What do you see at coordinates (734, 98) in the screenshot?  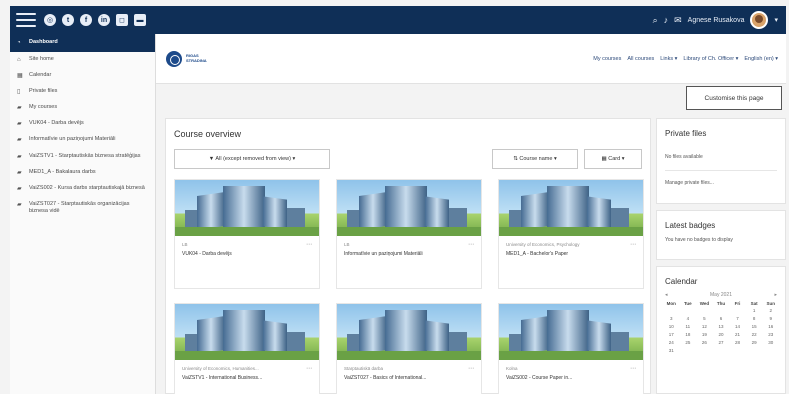 I see `customise-page-button: Customise this page` at bounding box center [734, 98].